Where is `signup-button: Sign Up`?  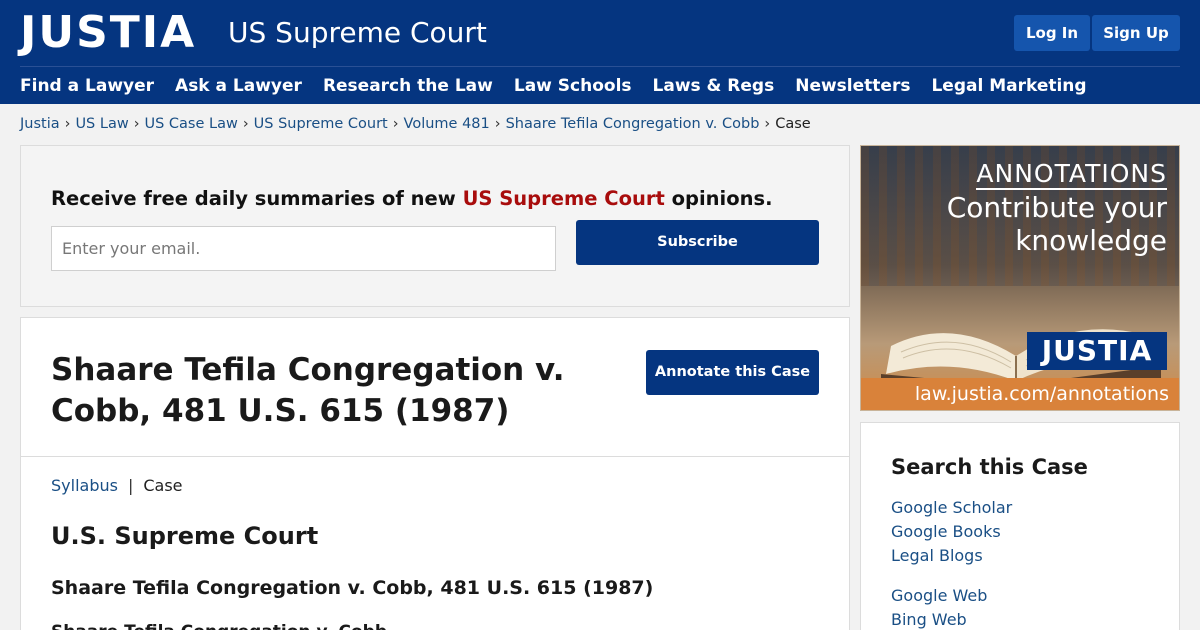
signup-button: Sign Up is located at coordinates (1136, 33).